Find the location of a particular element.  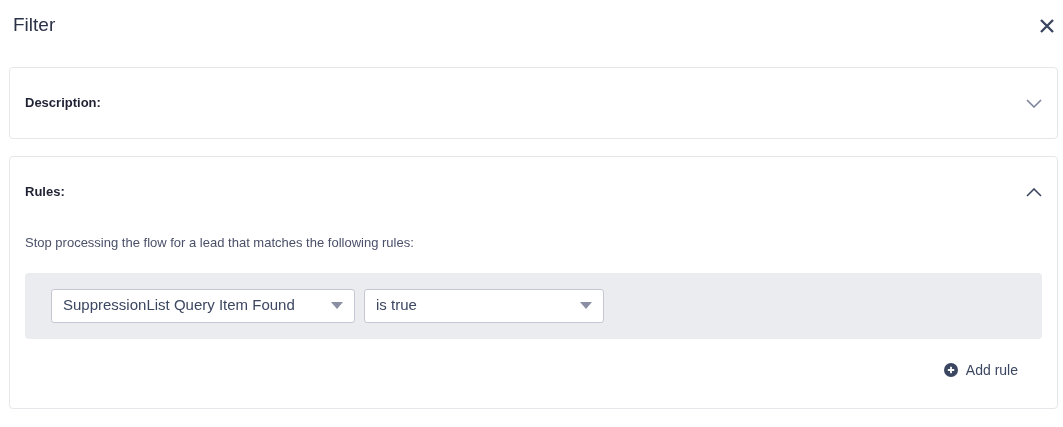

close-icon is located at coordinates (1047, 25).